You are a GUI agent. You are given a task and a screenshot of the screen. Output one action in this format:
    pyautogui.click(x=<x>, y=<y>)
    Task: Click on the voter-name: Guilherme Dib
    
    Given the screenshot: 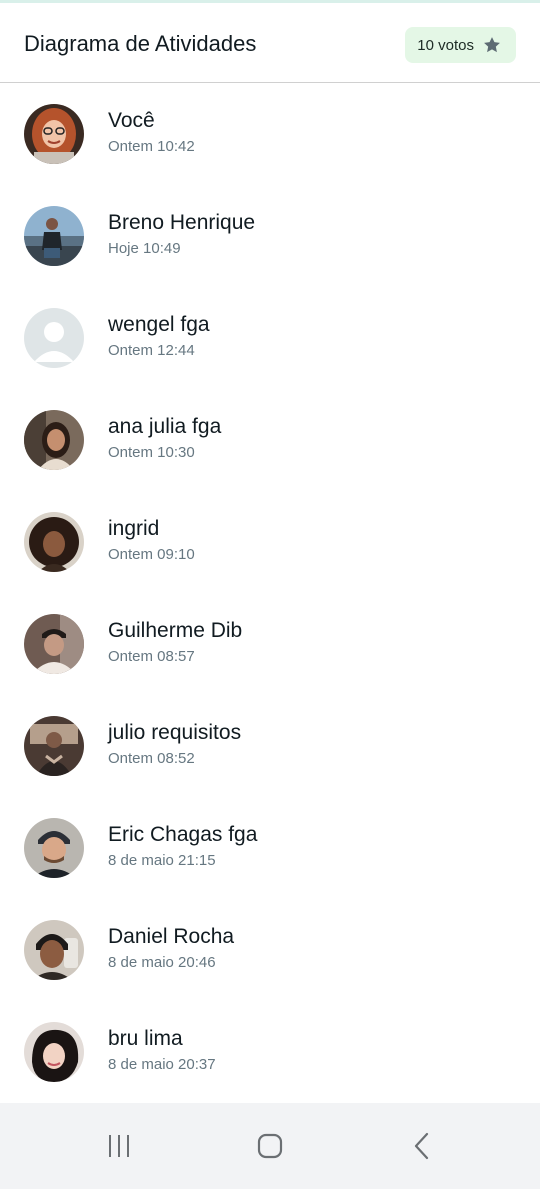 What is the action you would take?
    pyautogui.click(x=175, y=630)
    